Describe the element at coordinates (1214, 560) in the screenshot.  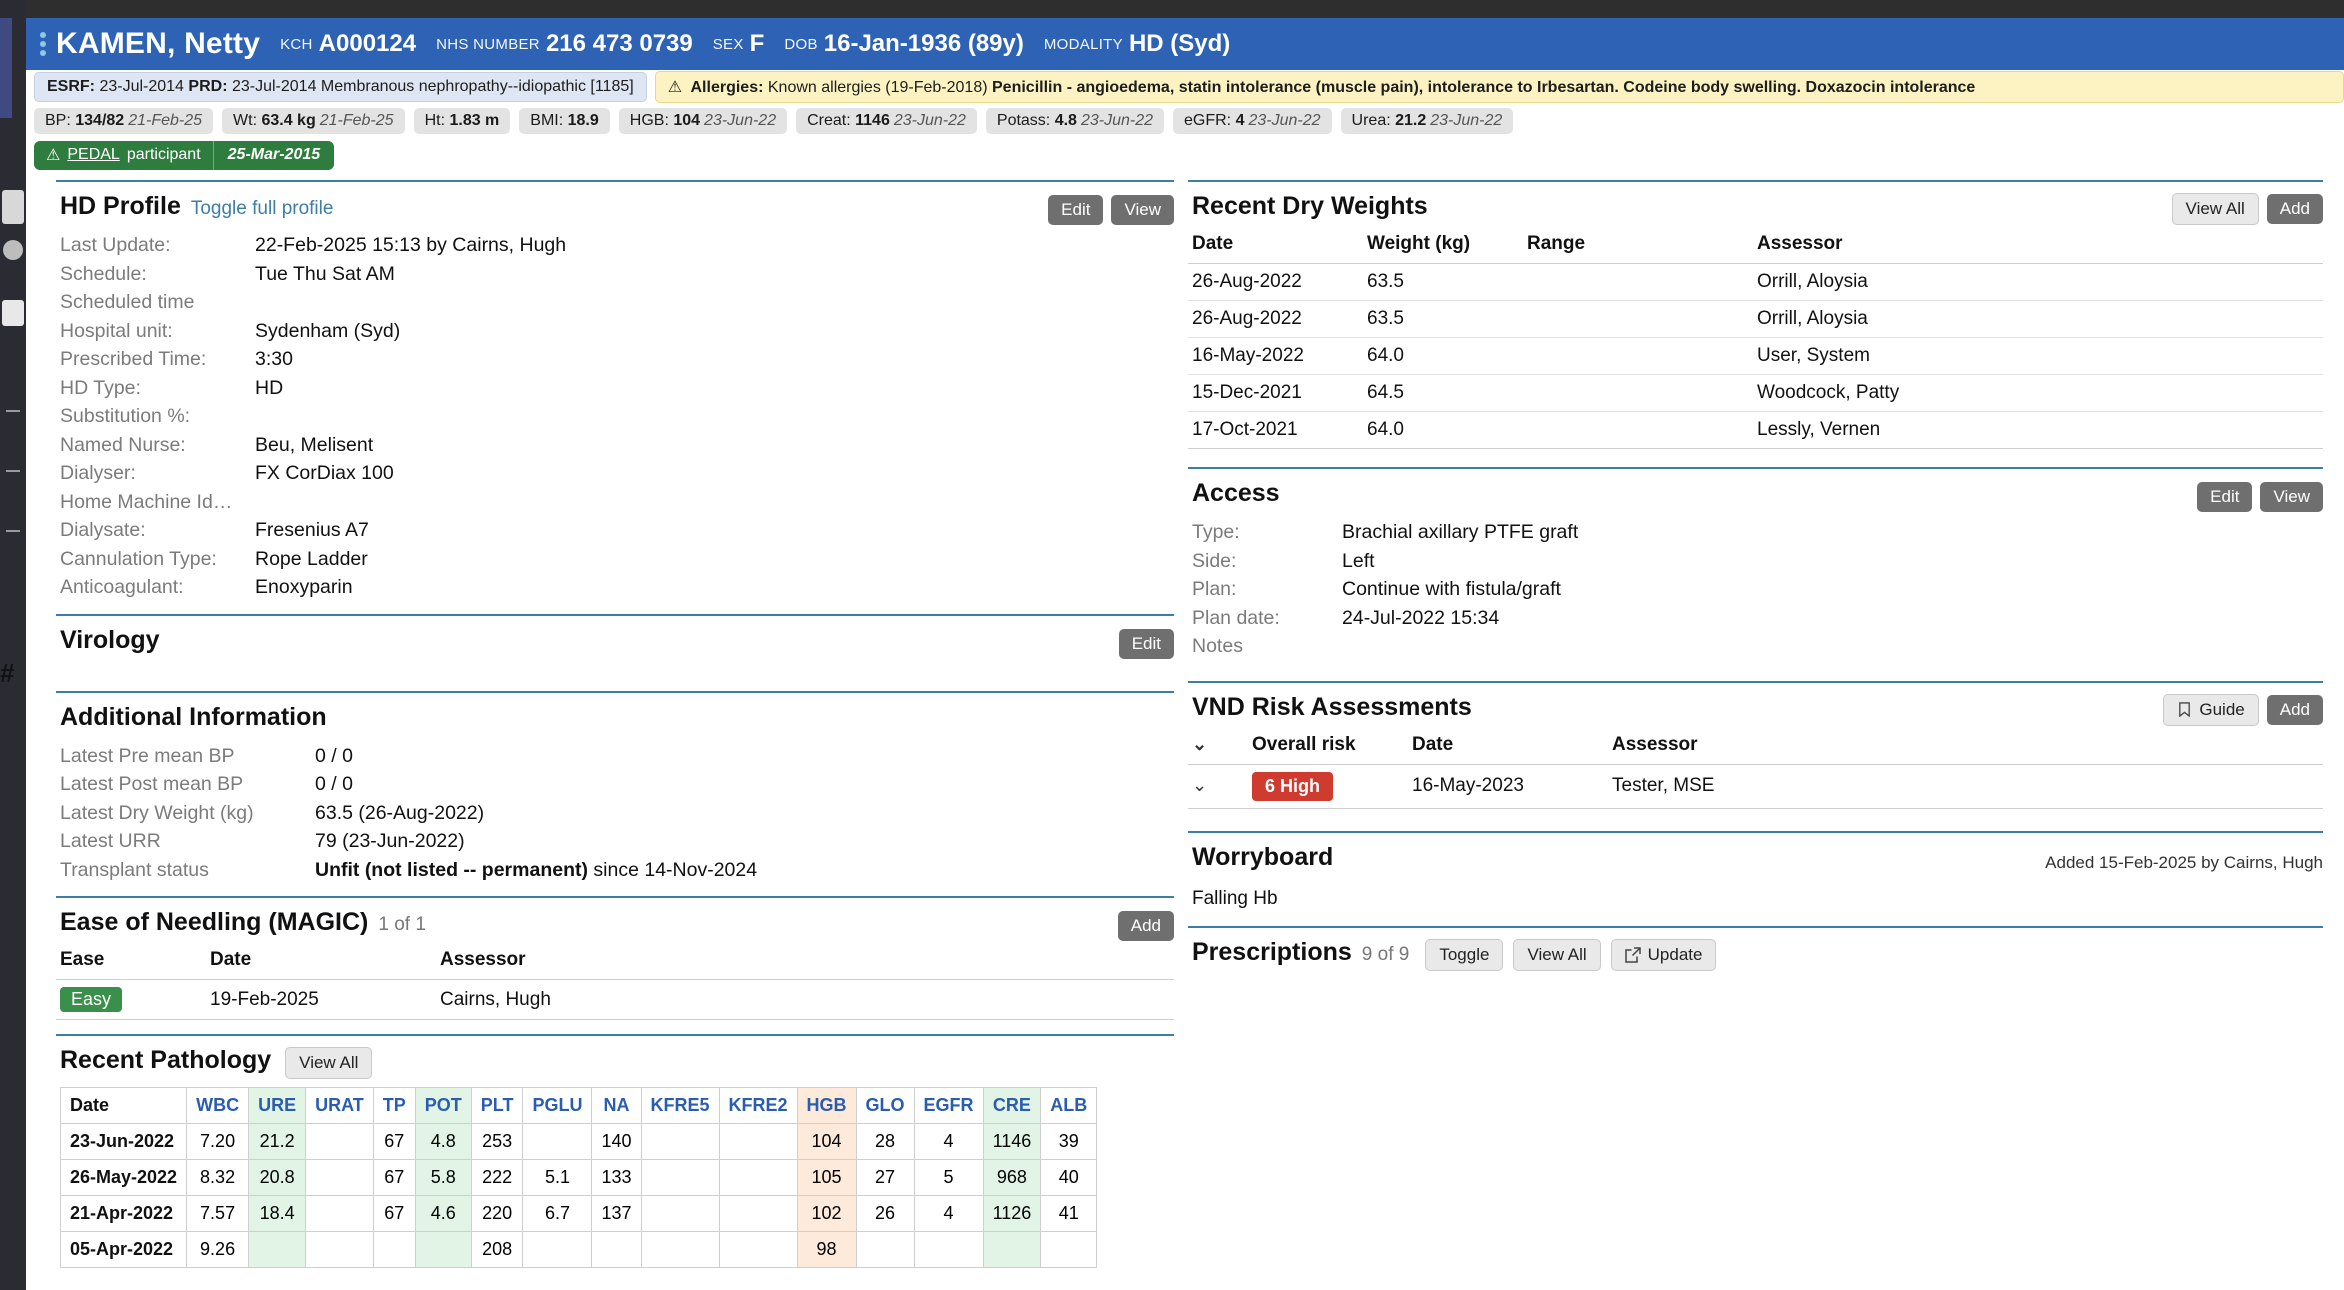
I see `field-key: Side:` at that location.